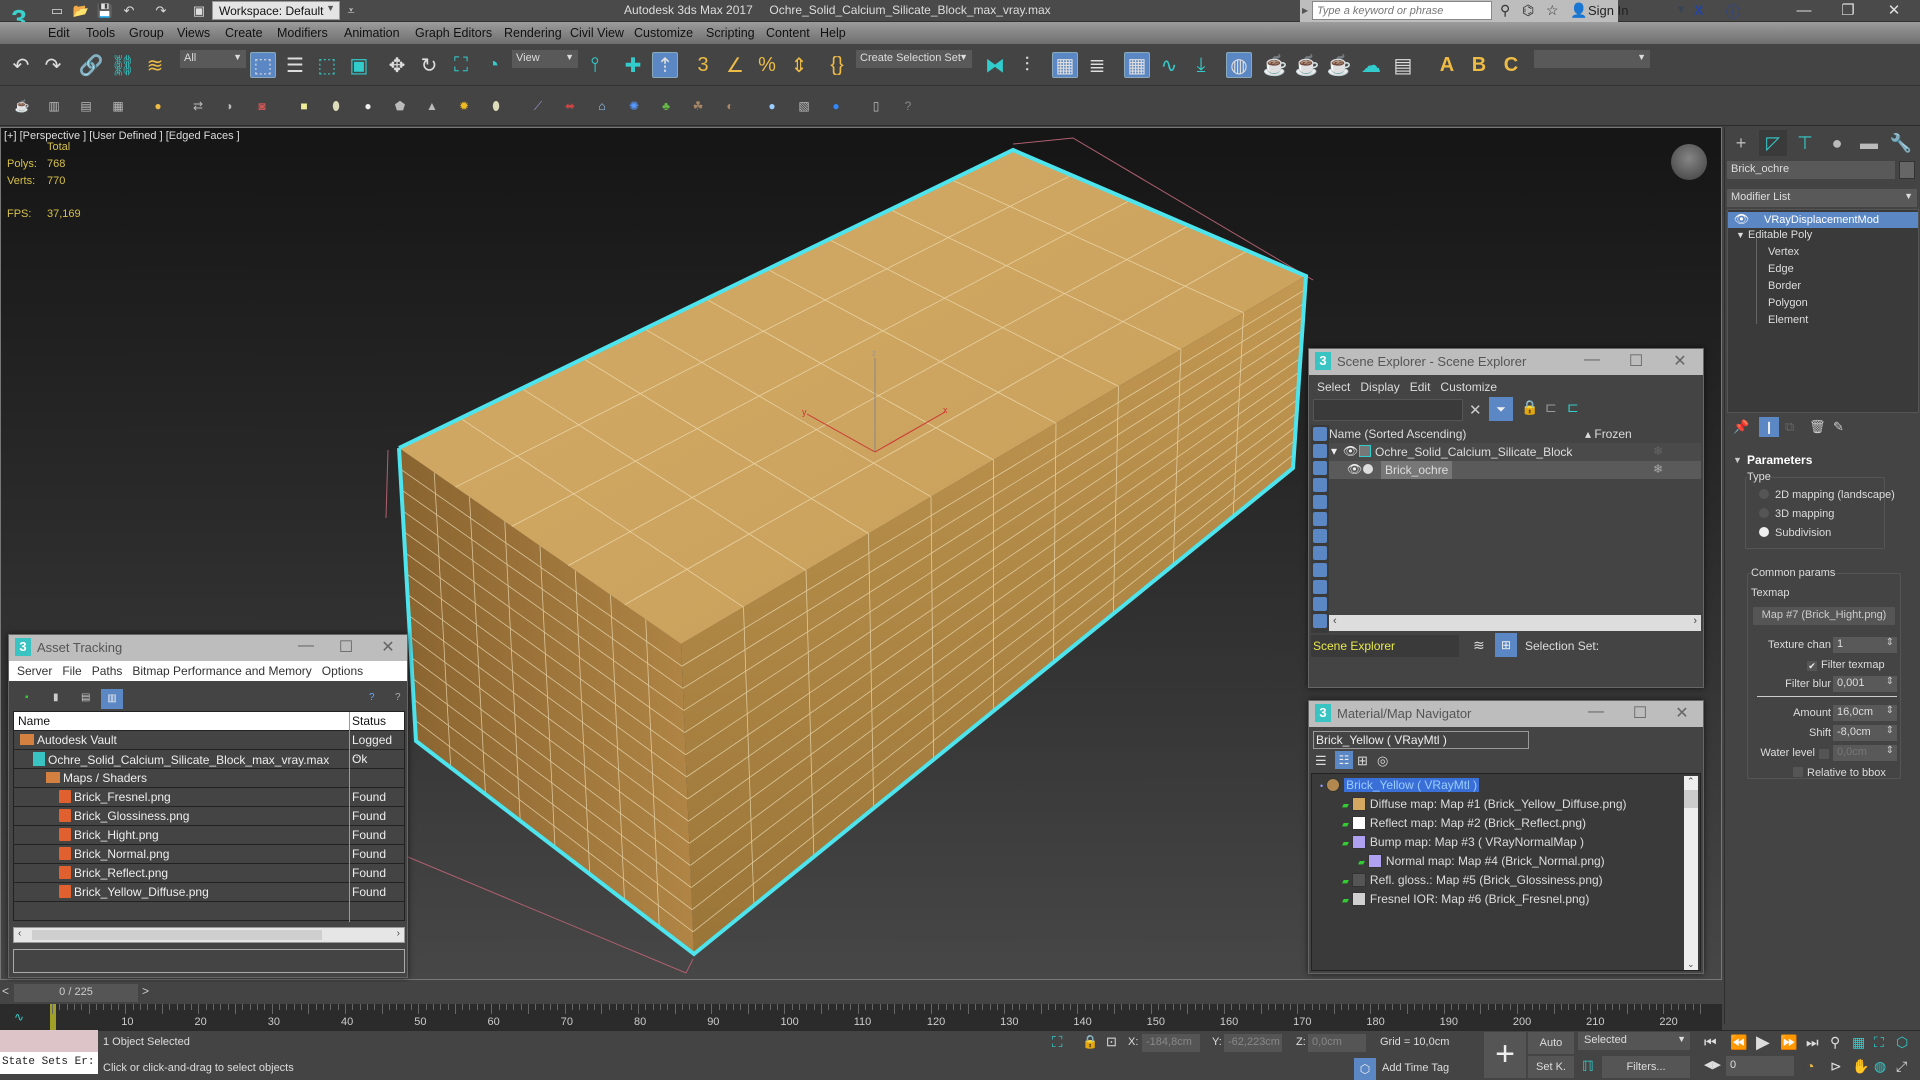 The height and width of the screenshot is (1080, 1920). I want to click on selection-region-icon: ⬚, so click(327, 65).